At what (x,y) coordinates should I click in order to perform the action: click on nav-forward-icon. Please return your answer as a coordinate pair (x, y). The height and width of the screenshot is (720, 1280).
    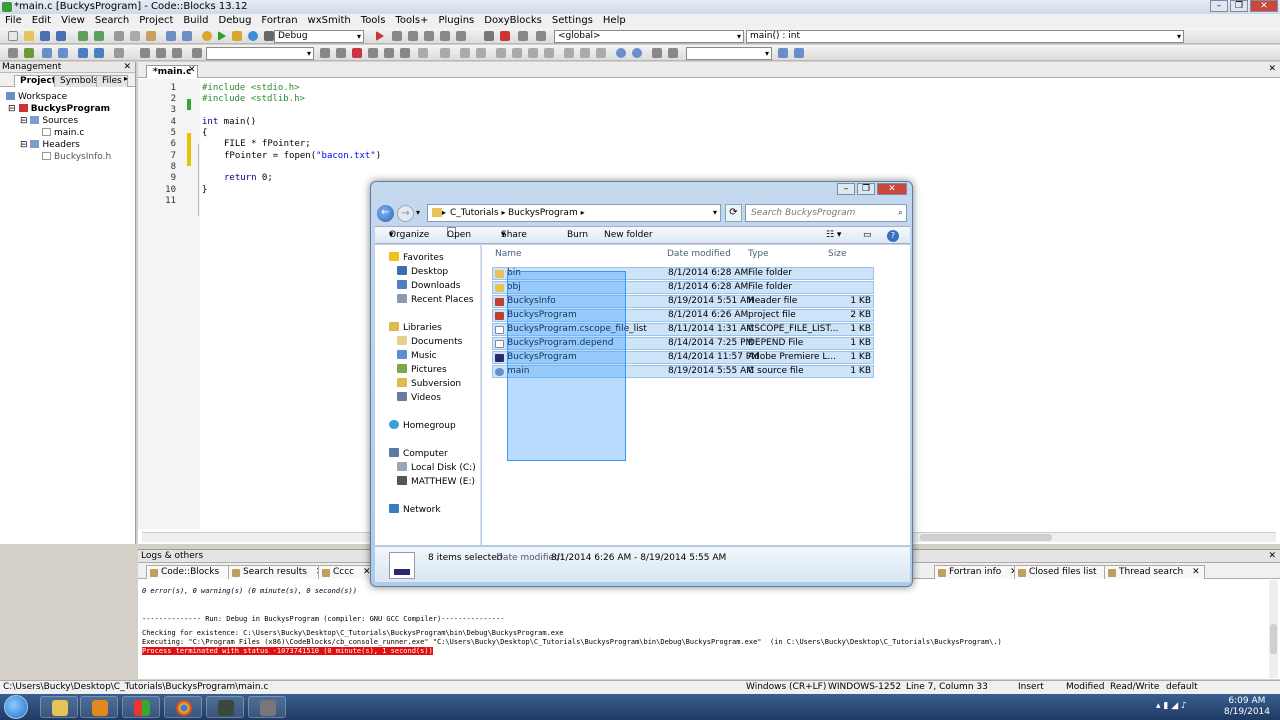
    Looking at the image, I should click on (161, 53).